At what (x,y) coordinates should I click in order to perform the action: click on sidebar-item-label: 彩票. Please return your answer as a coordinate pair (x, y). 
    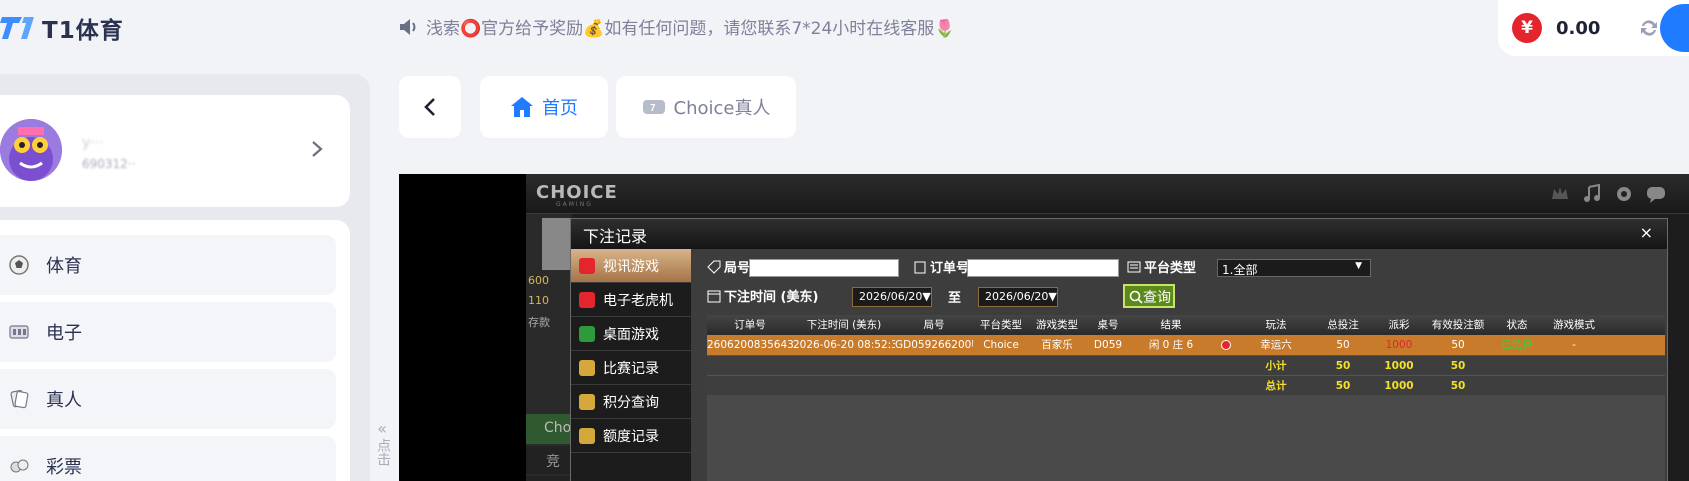
    Looking at the image, I should click on (64, 467).